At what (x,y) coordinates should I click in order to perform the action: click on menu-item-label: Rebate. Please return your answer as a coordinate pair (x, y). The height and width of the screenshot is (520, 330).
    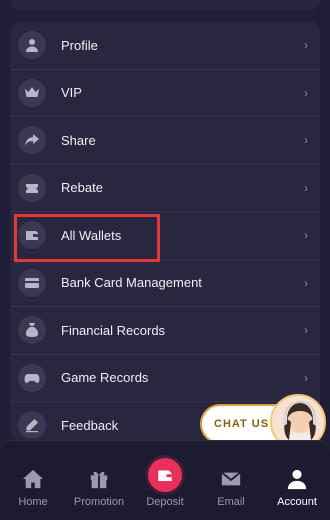
    Looking at the image, I should click on (82, 188).